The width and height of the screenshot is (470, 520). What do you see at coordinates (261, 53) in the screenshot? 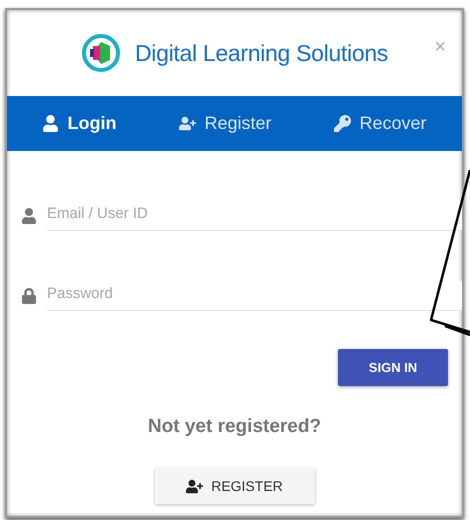
I see `app-title: Digital Learning Solutions` at bounding box center [261, 53].